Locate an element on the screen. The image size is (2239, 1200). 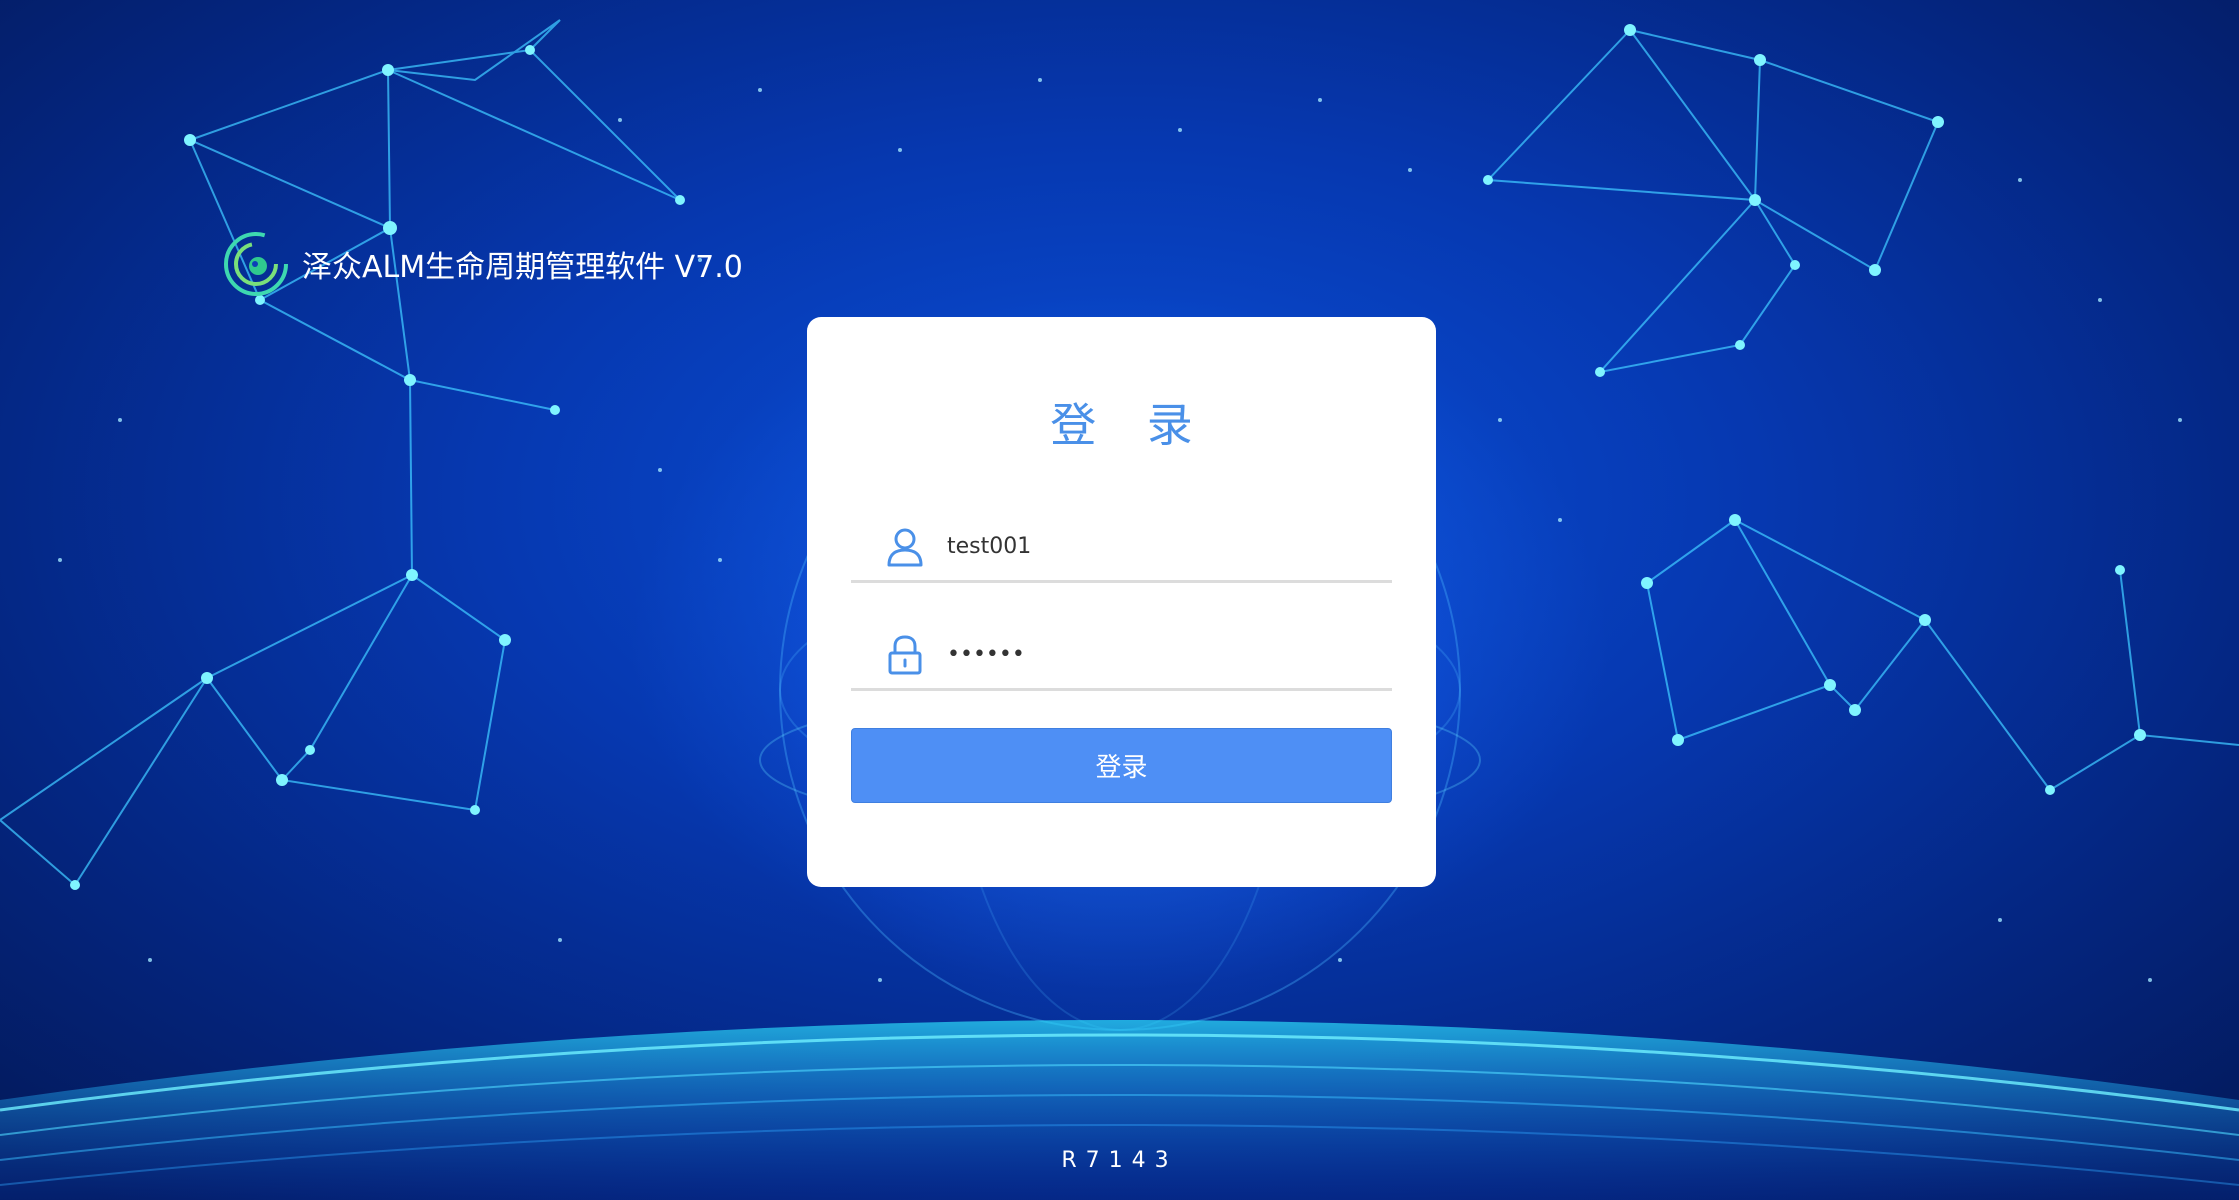
password-input is located at coordinates (1169, 654).